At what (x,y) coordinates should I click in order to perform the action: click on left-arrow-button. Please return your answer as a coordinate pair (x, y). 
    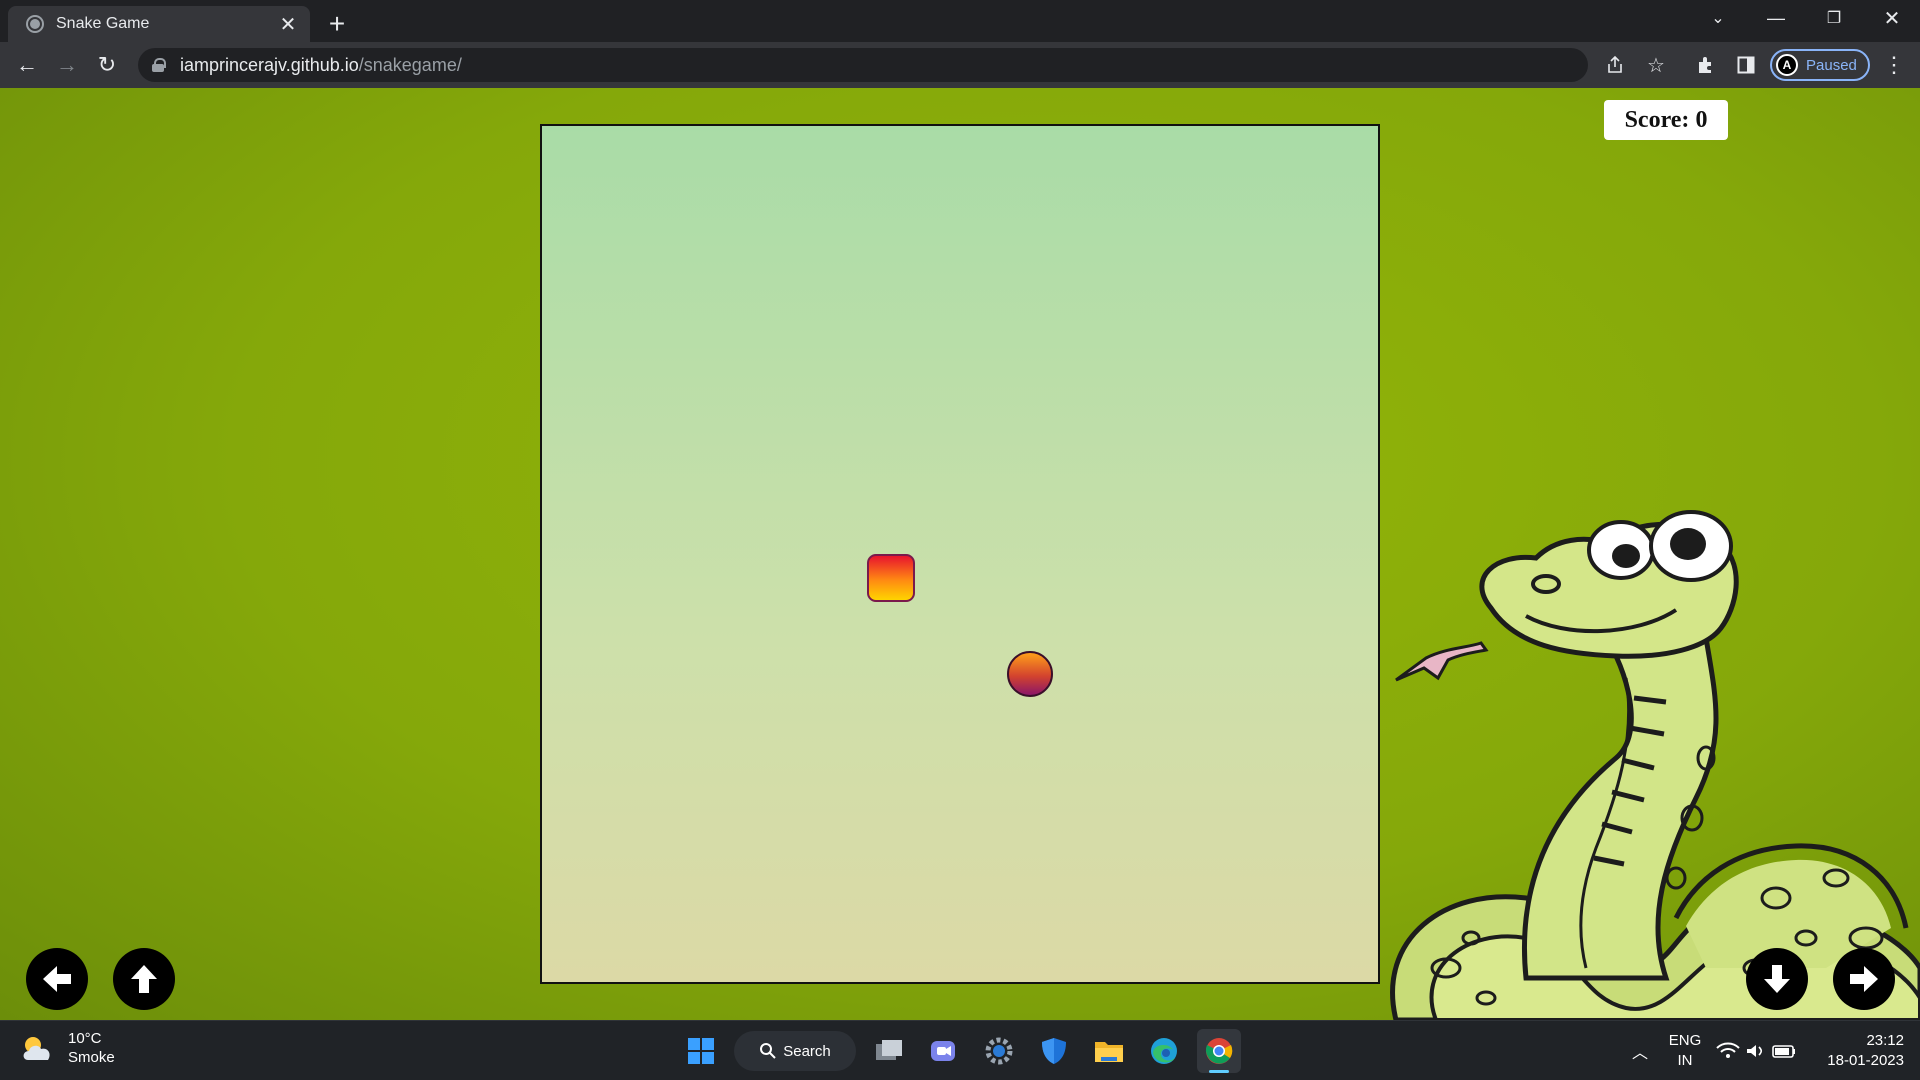
    Looking at the image, I should click on (57, 979).